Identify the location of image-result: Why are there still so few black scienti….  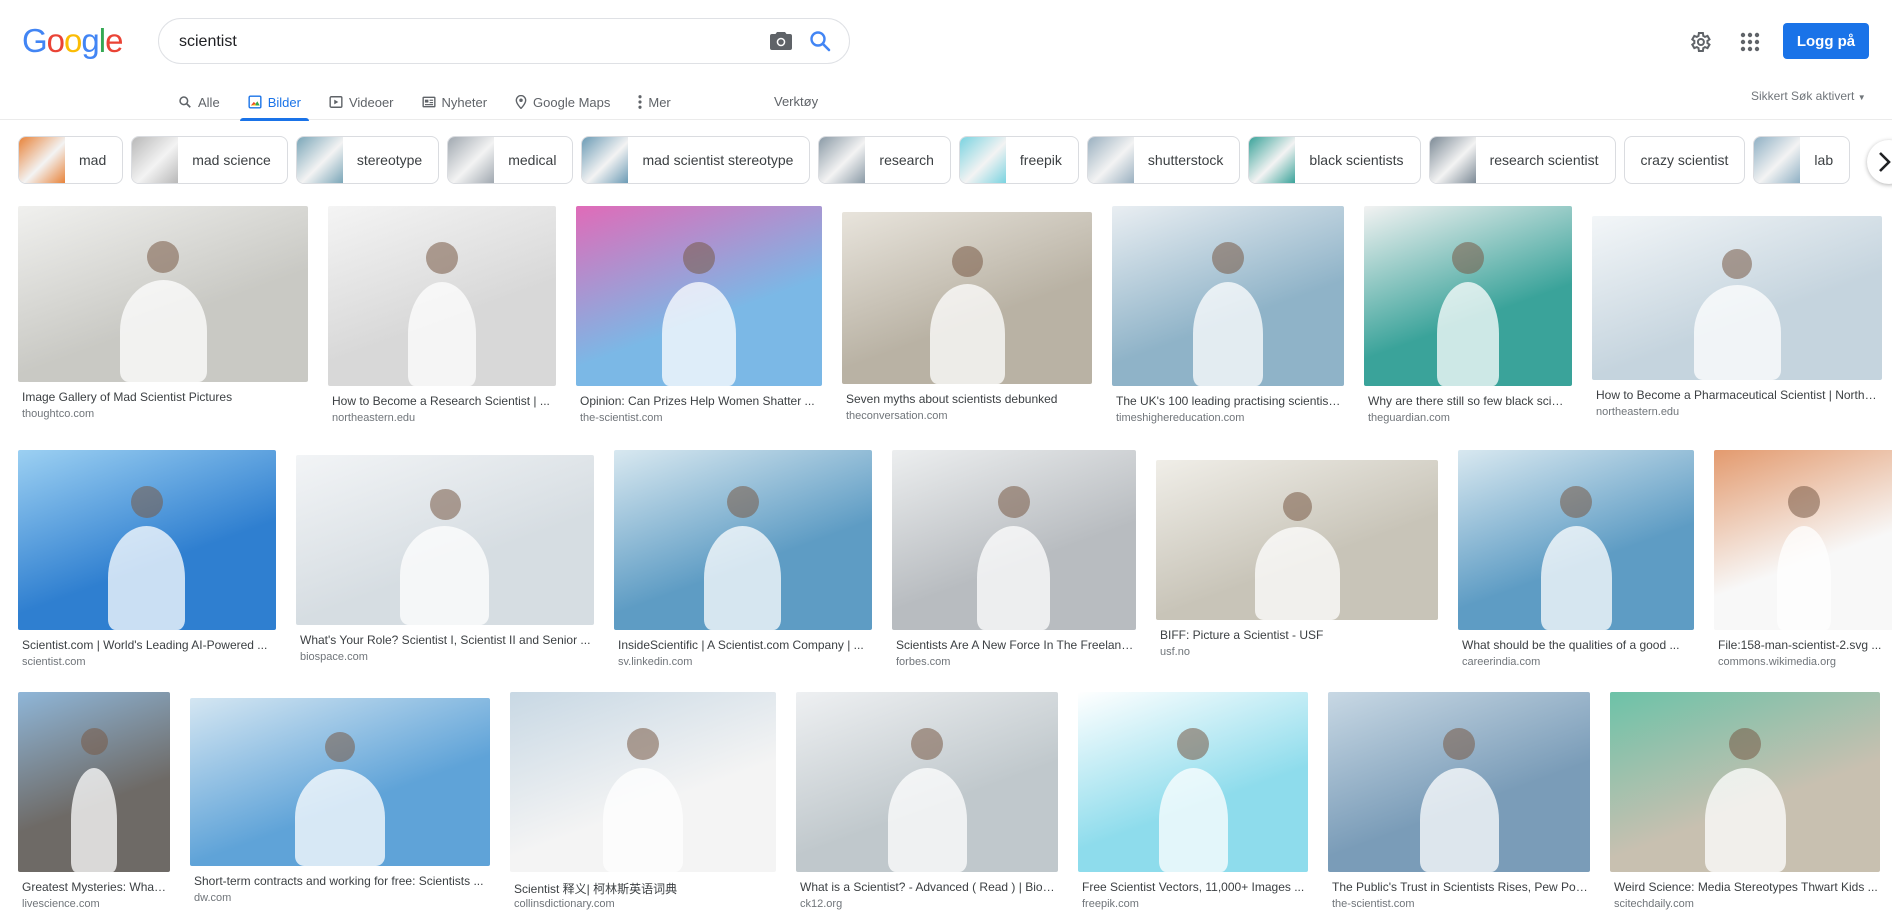
(1468, 320).